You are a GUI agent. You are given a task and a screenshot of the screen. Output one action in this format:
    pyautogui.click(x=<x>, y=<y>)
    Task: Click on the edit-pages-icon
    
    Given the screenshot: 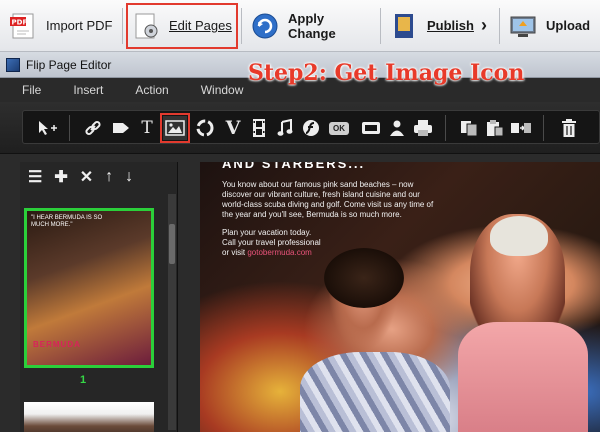 What is the action you would take?
    pyautogui.click(x=146, y=26)
    